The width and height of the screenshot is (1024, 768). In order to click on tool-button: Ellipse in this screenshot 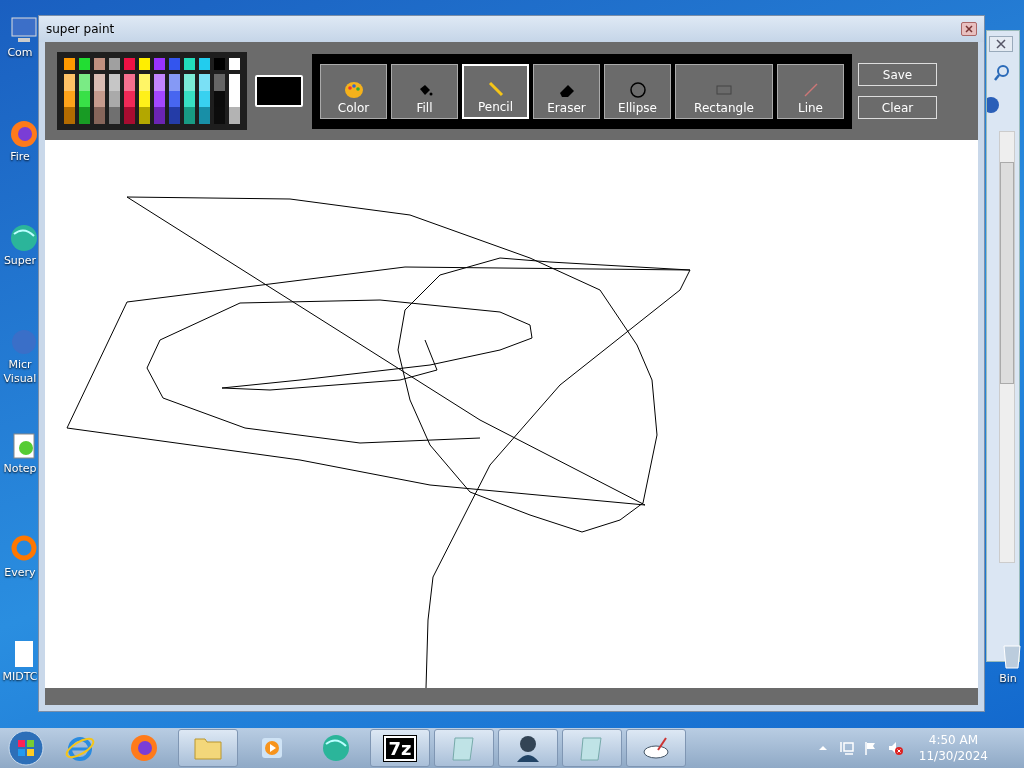, I will do `click(637, 91)`.